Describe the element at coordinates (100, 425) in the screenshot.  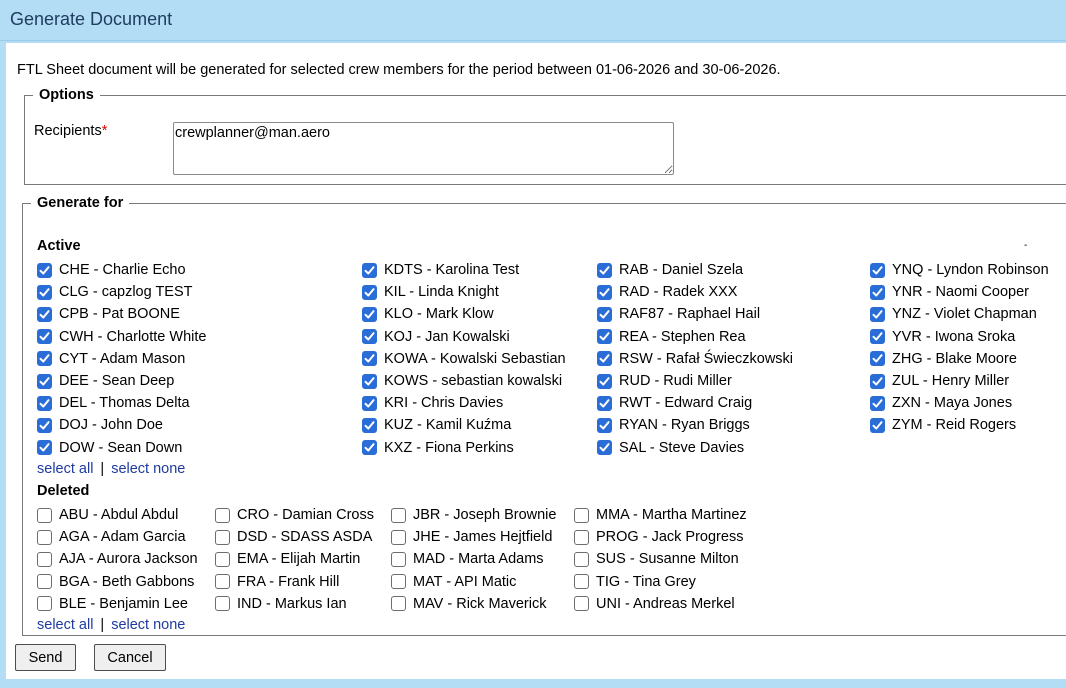
I see `active-crew-item: DOJ - John Doe` at that location.